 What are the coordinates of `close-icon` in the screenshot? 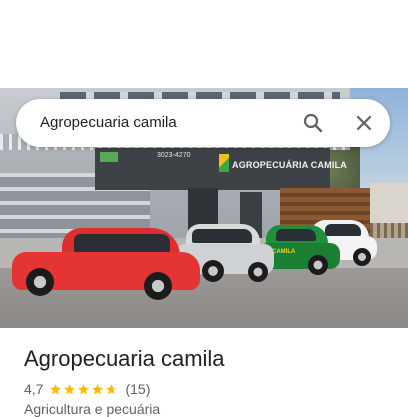 It's located at (364, 123).